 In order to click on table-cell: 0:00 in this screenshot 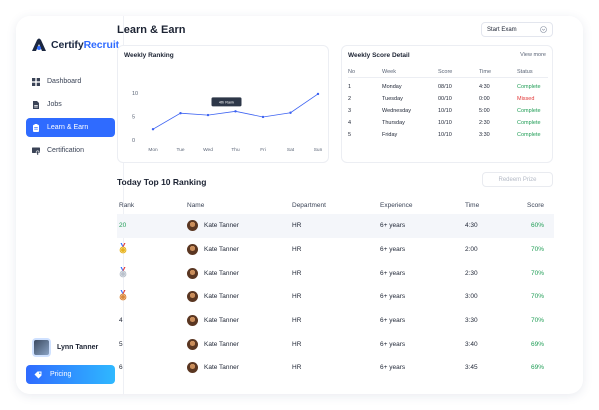, I will do `click(484, 99)`.